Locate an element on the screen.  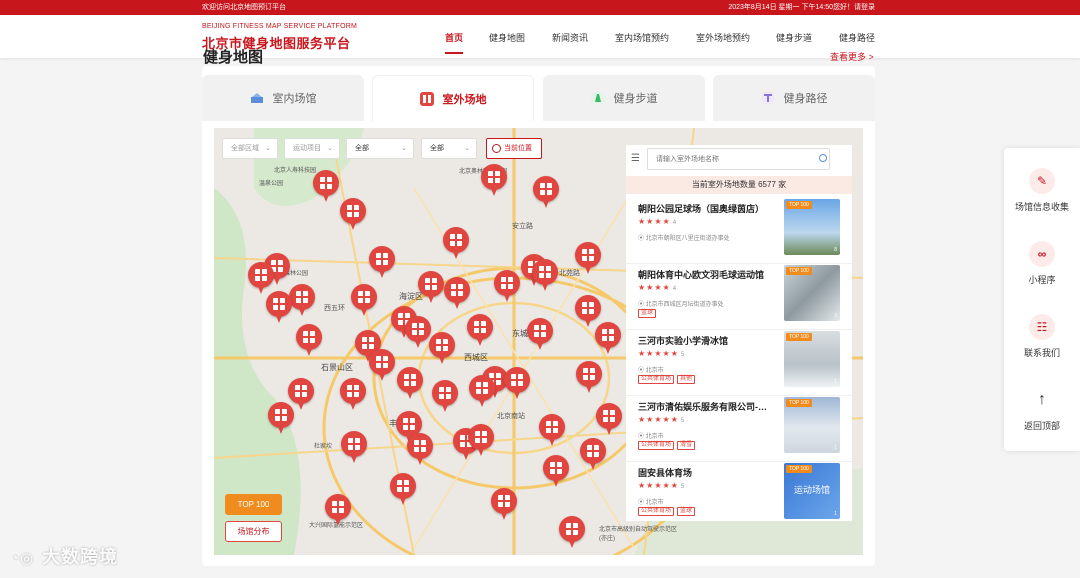
list-toggle-icon: ☰ is located at coordinates (635, 158).